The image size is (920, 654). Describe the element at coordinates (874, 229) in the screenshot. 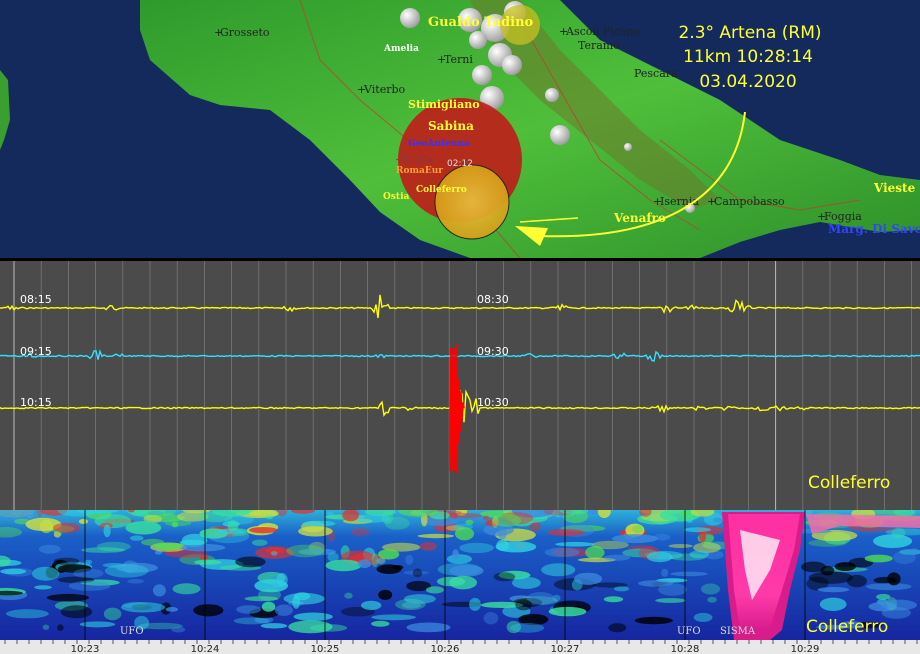

I see `map-label: Marg. Di Savoi` at that location.